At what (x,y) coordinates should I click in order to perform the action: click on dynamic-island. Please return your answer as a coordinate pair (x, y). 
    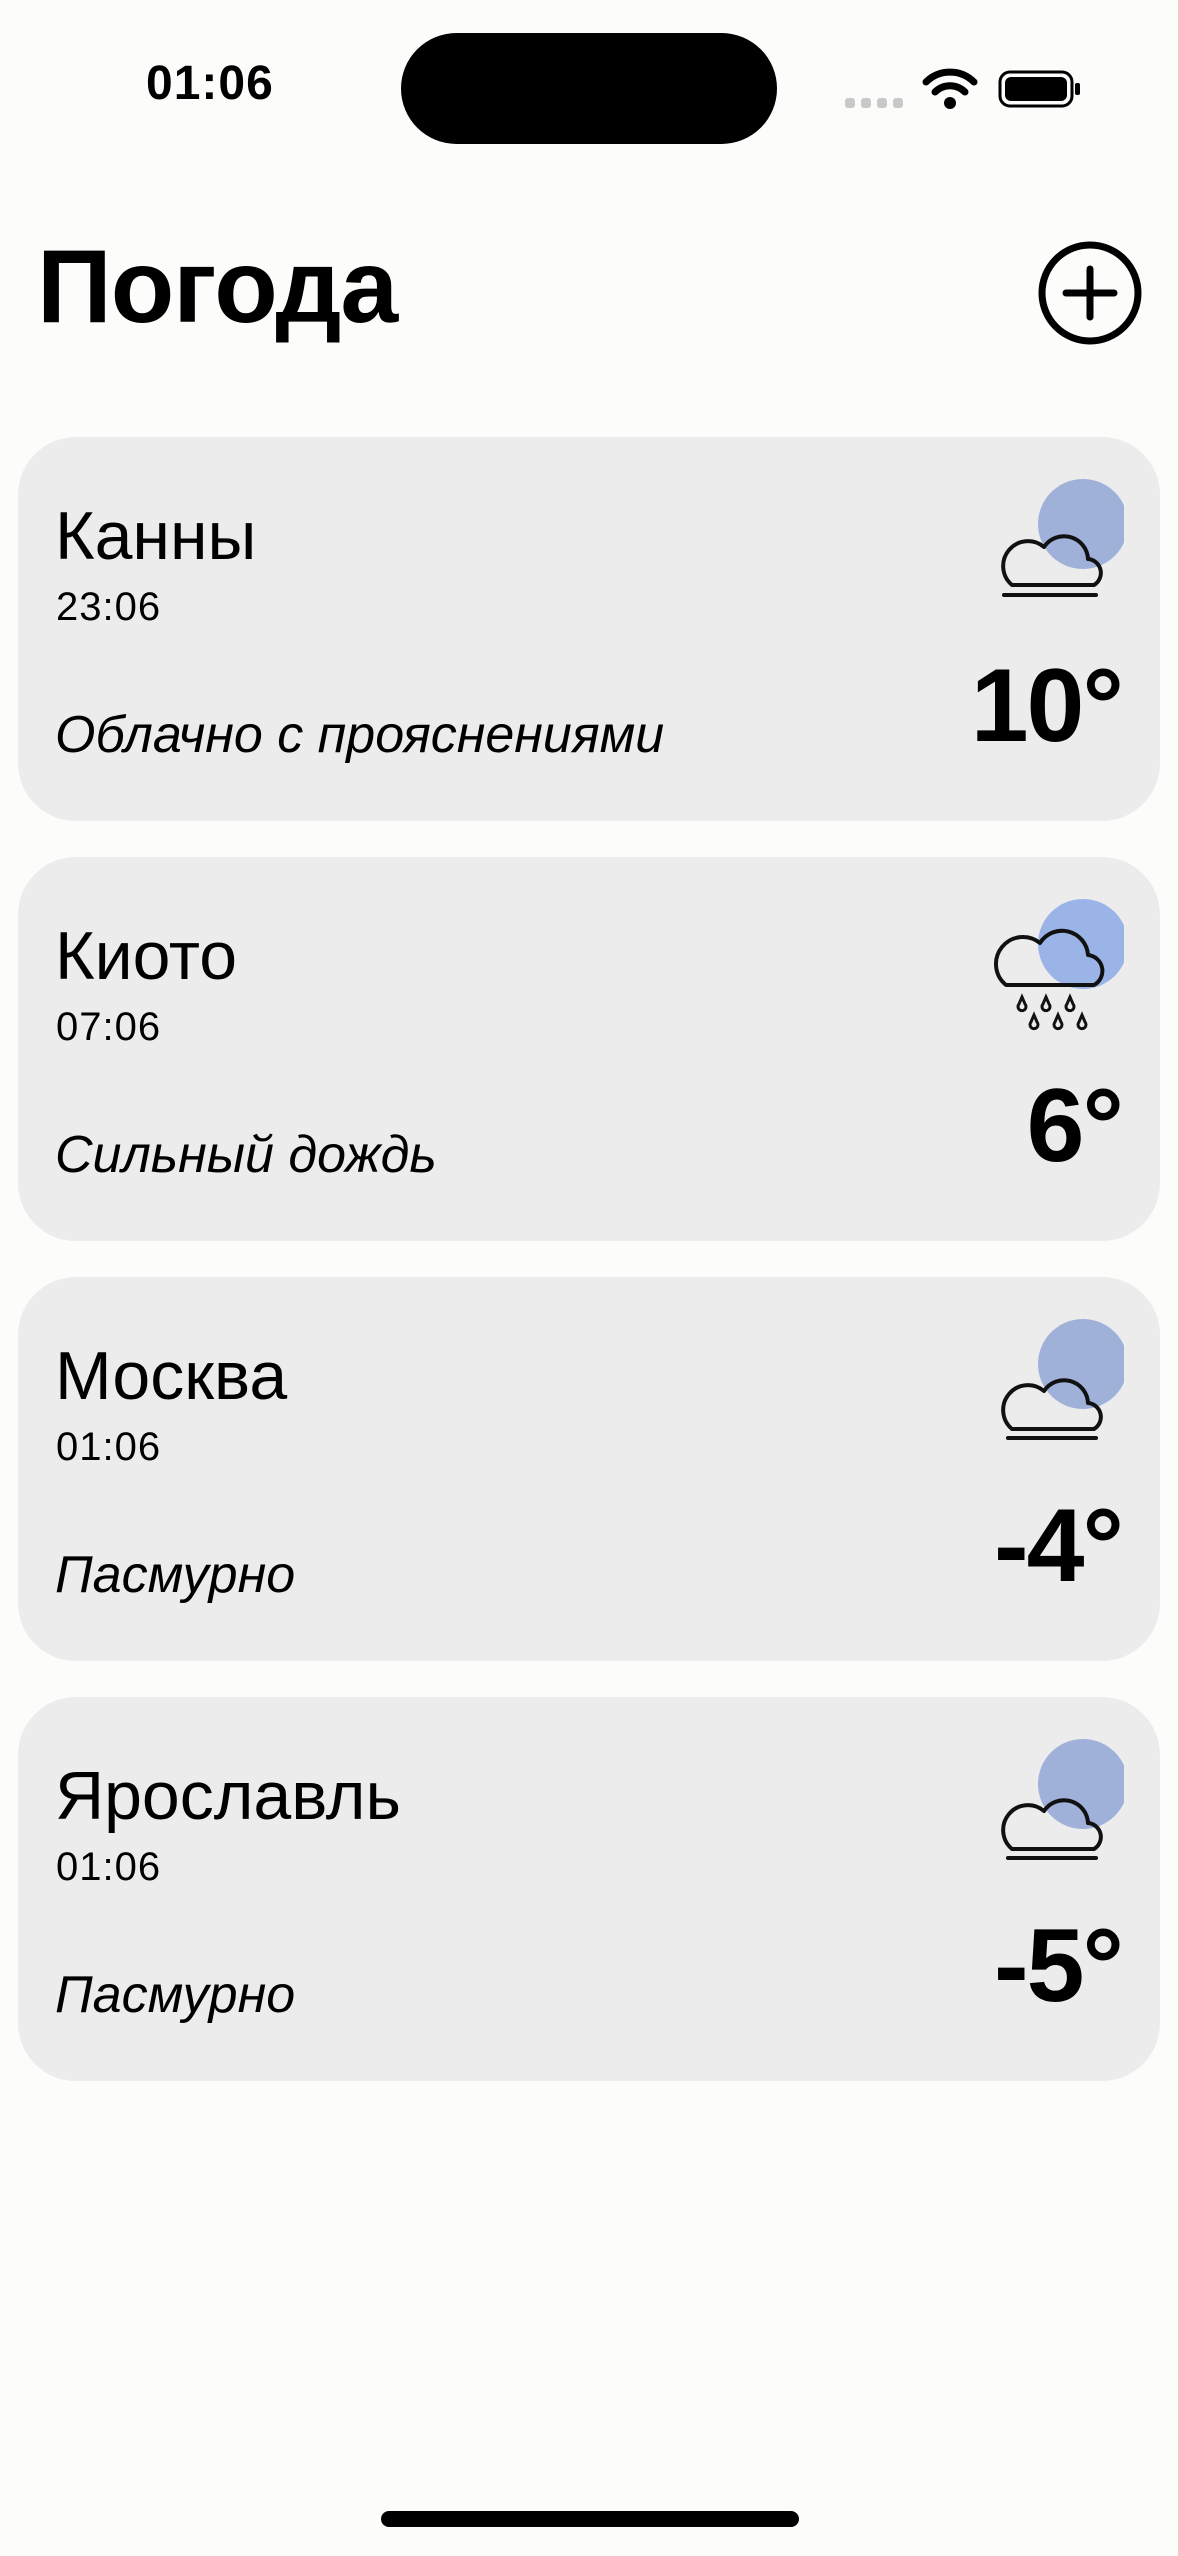
    Looking at the image, I should click on (589, 88).